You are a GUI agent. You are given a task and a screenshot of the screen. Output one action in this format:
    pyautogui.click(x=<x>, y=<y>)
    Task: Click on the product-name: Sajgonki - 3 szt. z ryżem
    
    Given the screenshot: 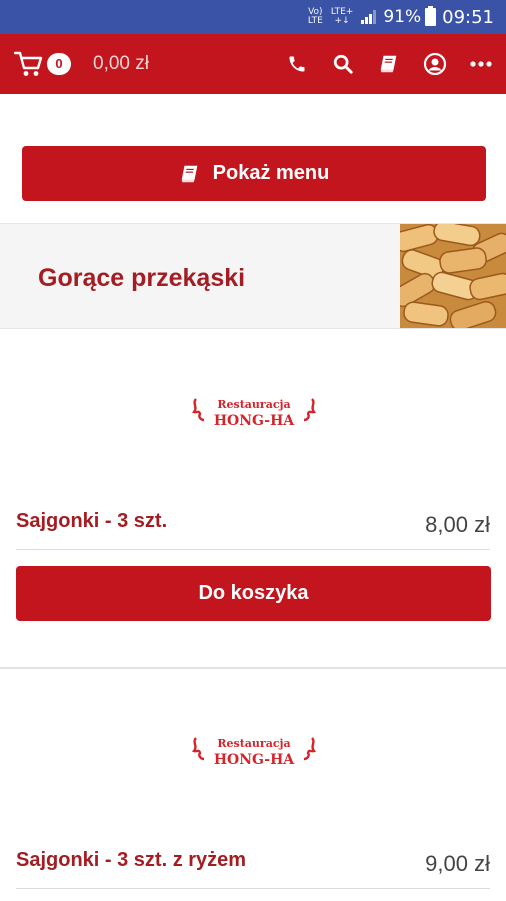 What is the action you would take?
    pyautogui.click(x=131, y=860)
    